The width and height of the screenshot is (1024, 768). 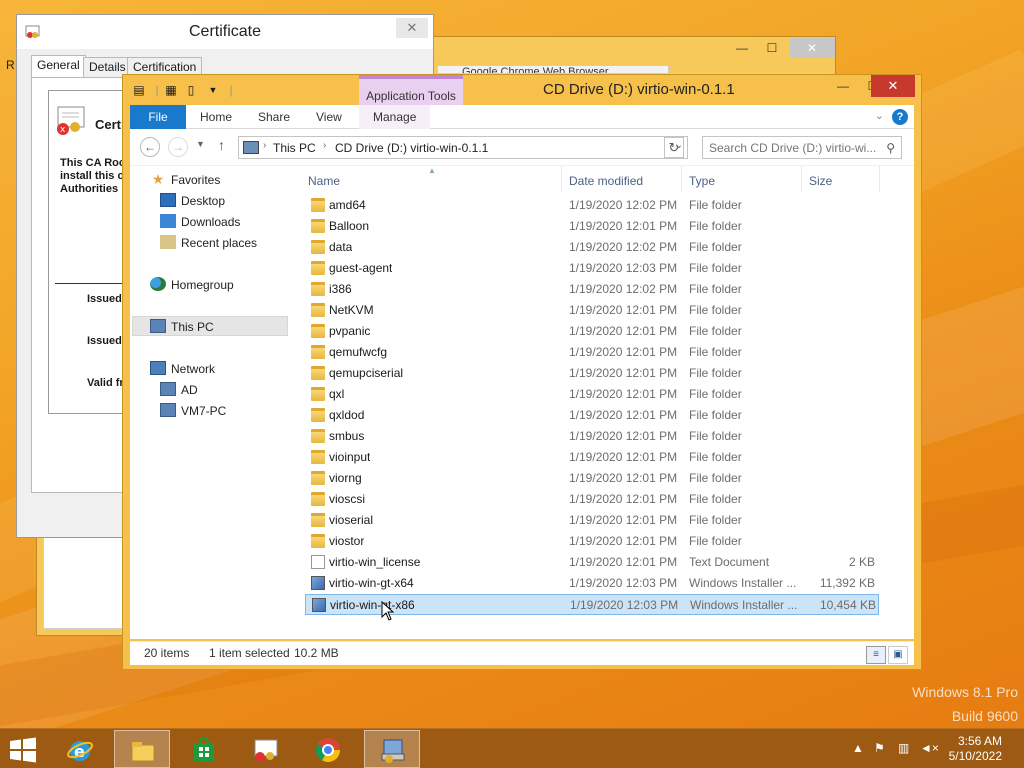 I want to click on taskbar-certificate, so click(x=266, y=749).